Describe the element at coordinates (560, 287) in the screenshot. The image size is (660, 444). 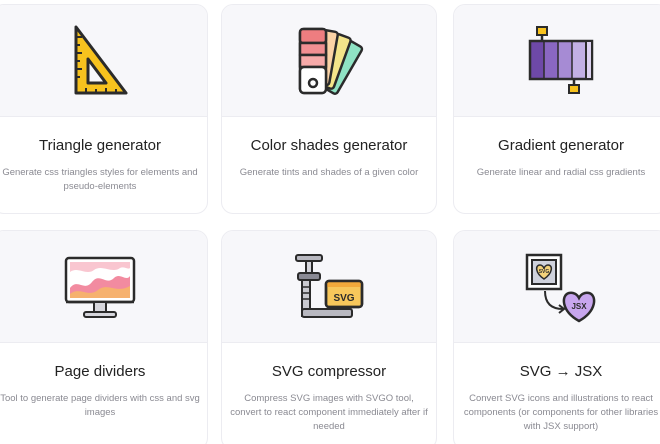
I see `svg-to-jsx-icon: SVG JSX` at that location.